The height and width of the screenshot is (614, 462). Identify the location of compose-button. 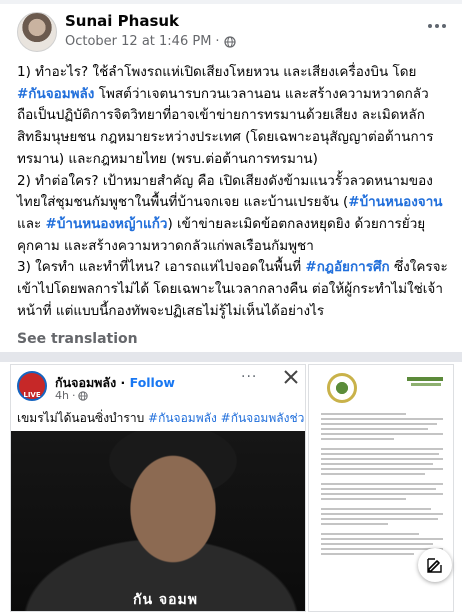
(435, 565).